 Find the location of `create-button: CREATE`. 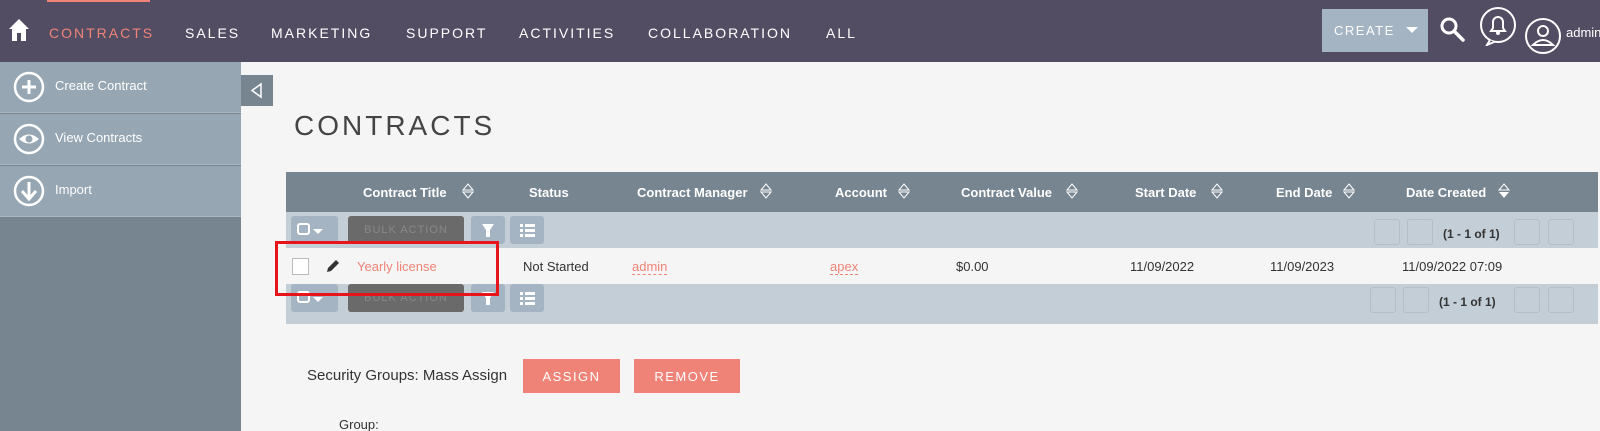

create-button: CREATE is located at coordinates (1375, 30).